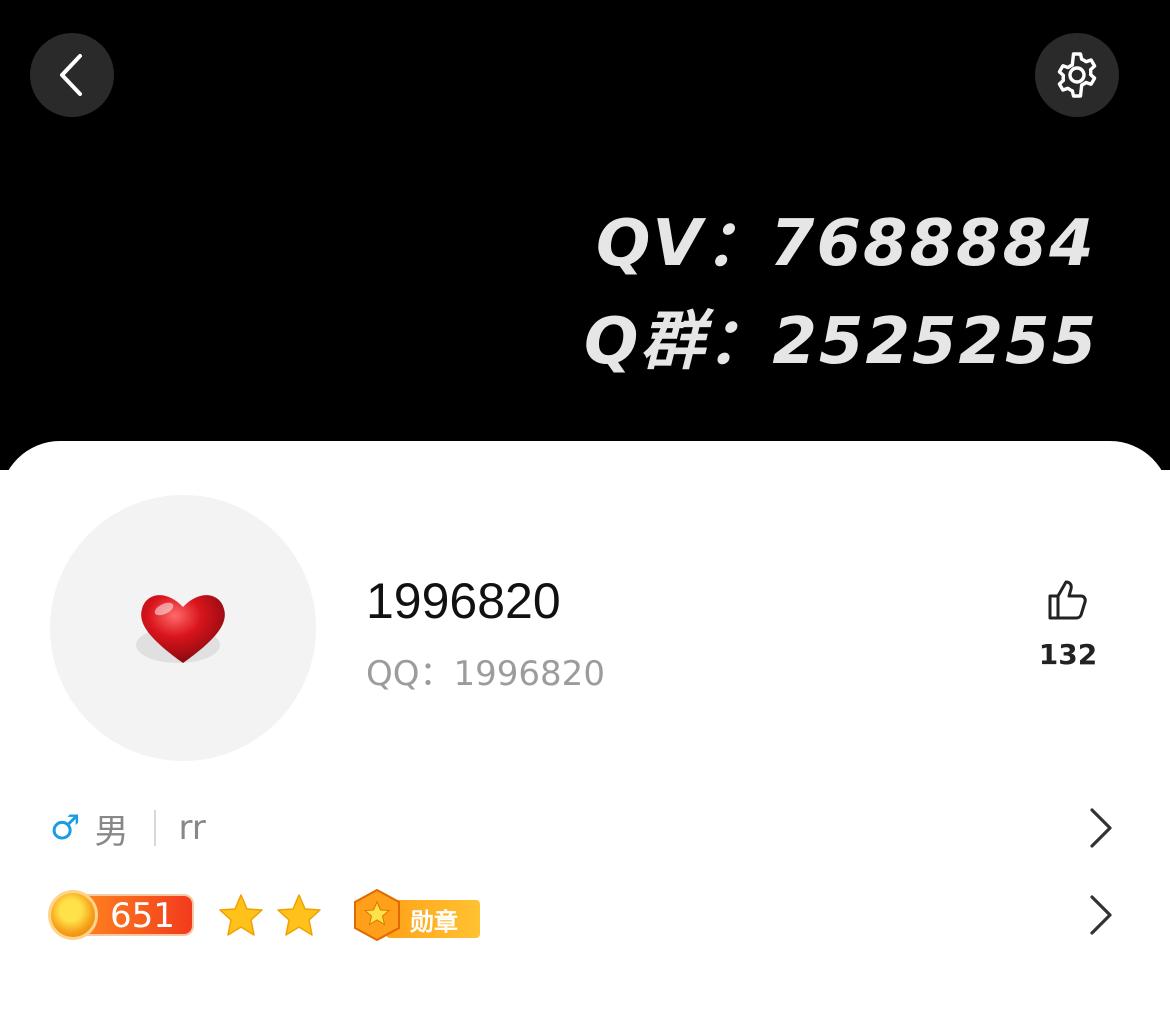 The width and height of the screenshot is (1170, 1011). Describe the element at coordinates (73, 915) in the screenshot. I see `coin-icon` at that location.